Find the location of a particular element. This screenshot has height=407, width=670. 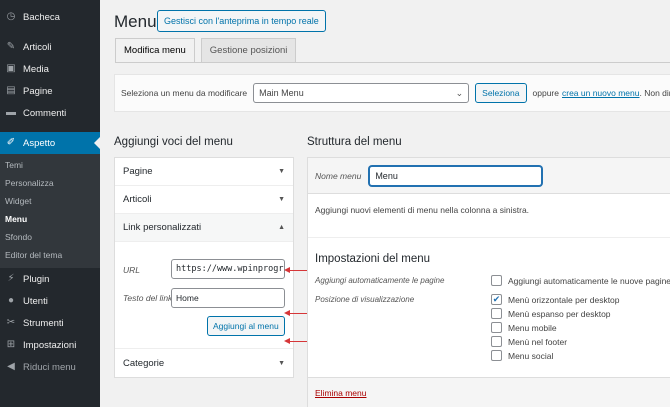

menu-name-row: Nome menu Menu is located at coordinates (489, 176).